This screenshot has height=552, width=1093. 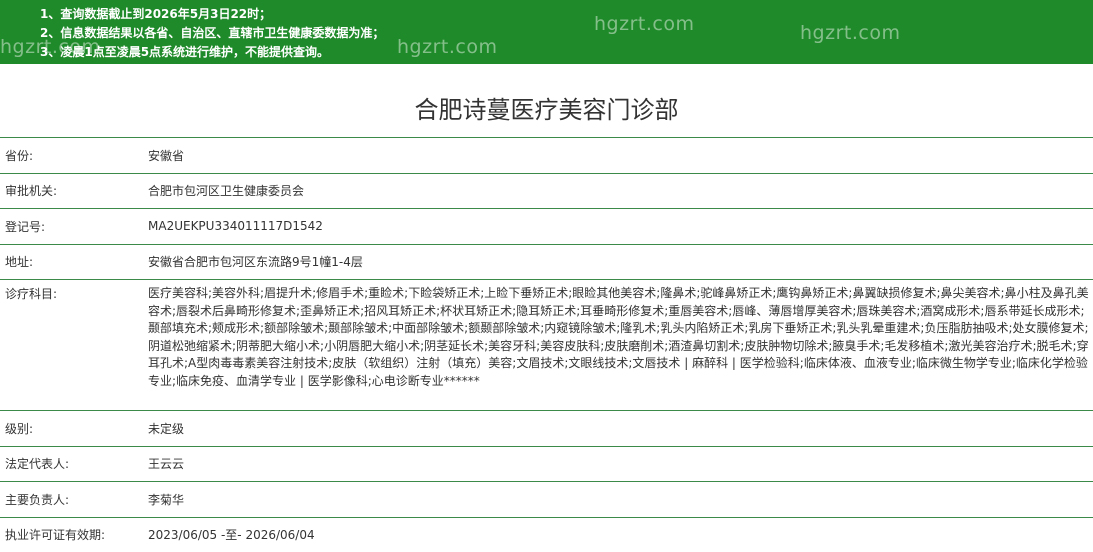 I want to click on watermark-left: hgzrt.com, so click(x=50, y=47).